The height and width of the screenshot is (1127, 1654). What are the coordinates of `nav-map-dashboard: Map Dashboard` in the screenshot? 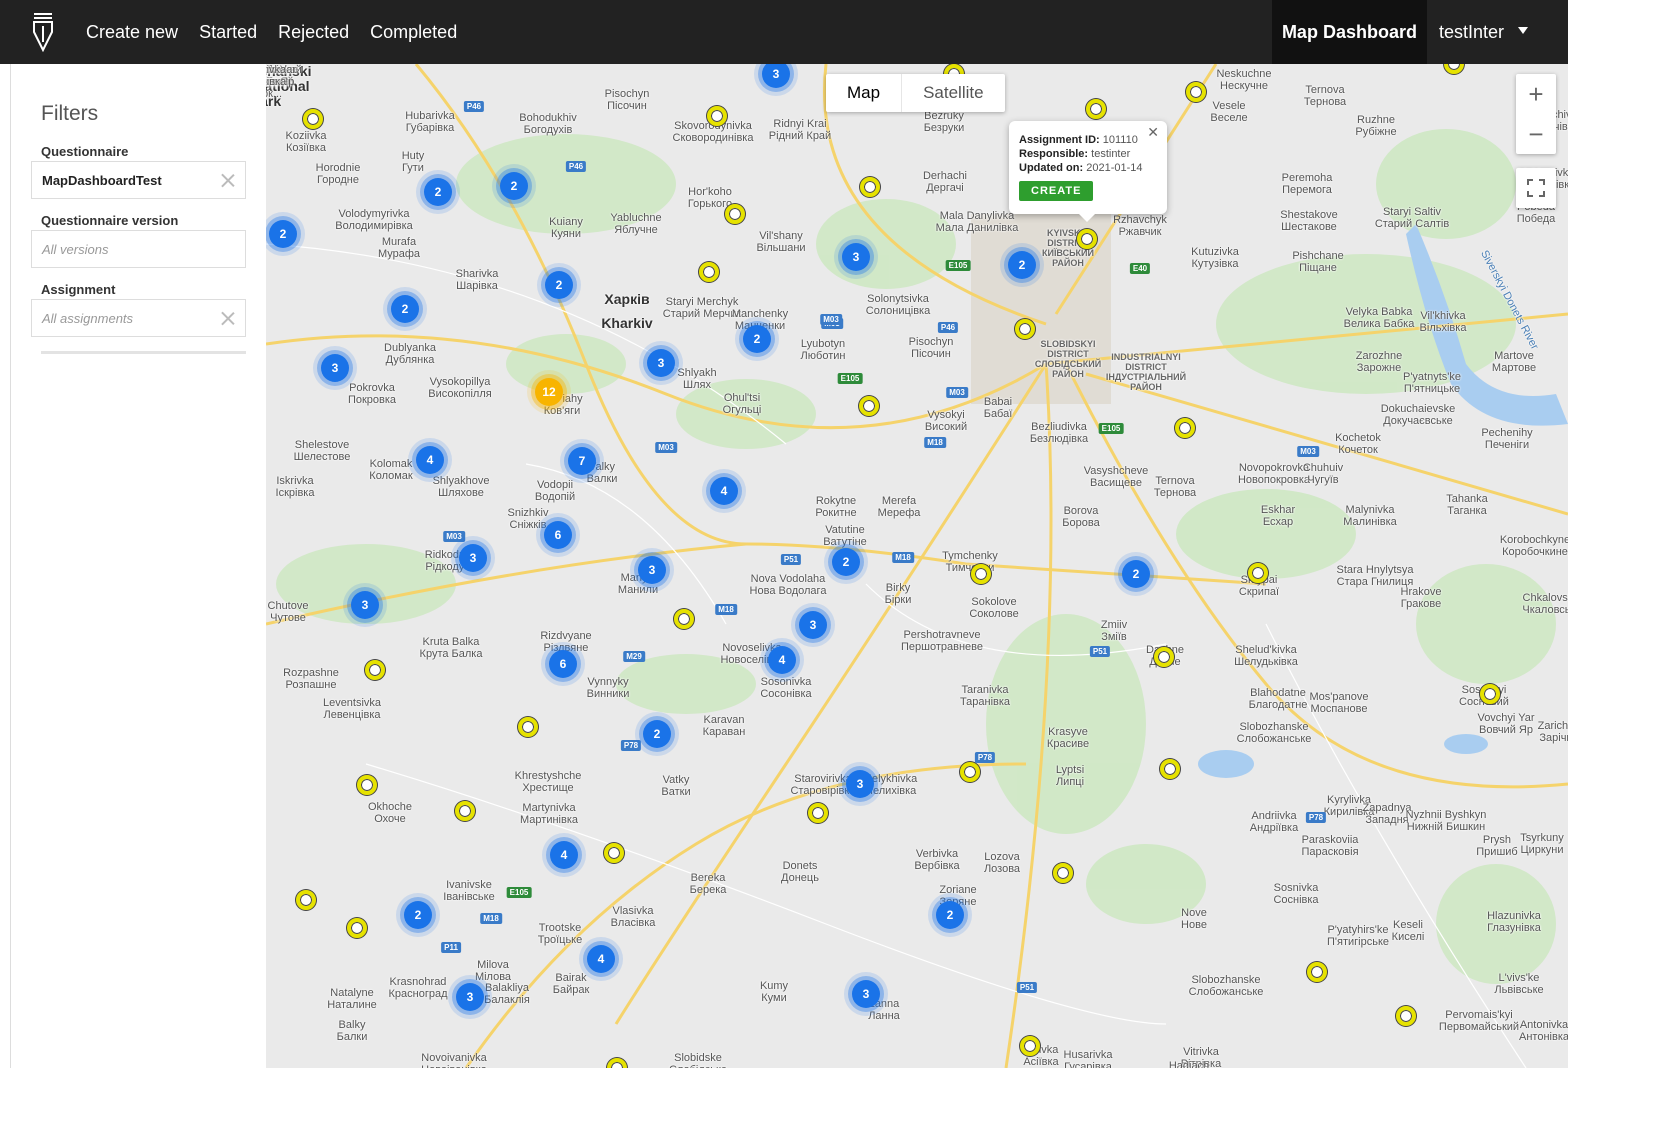 It's located at (1349, 32).